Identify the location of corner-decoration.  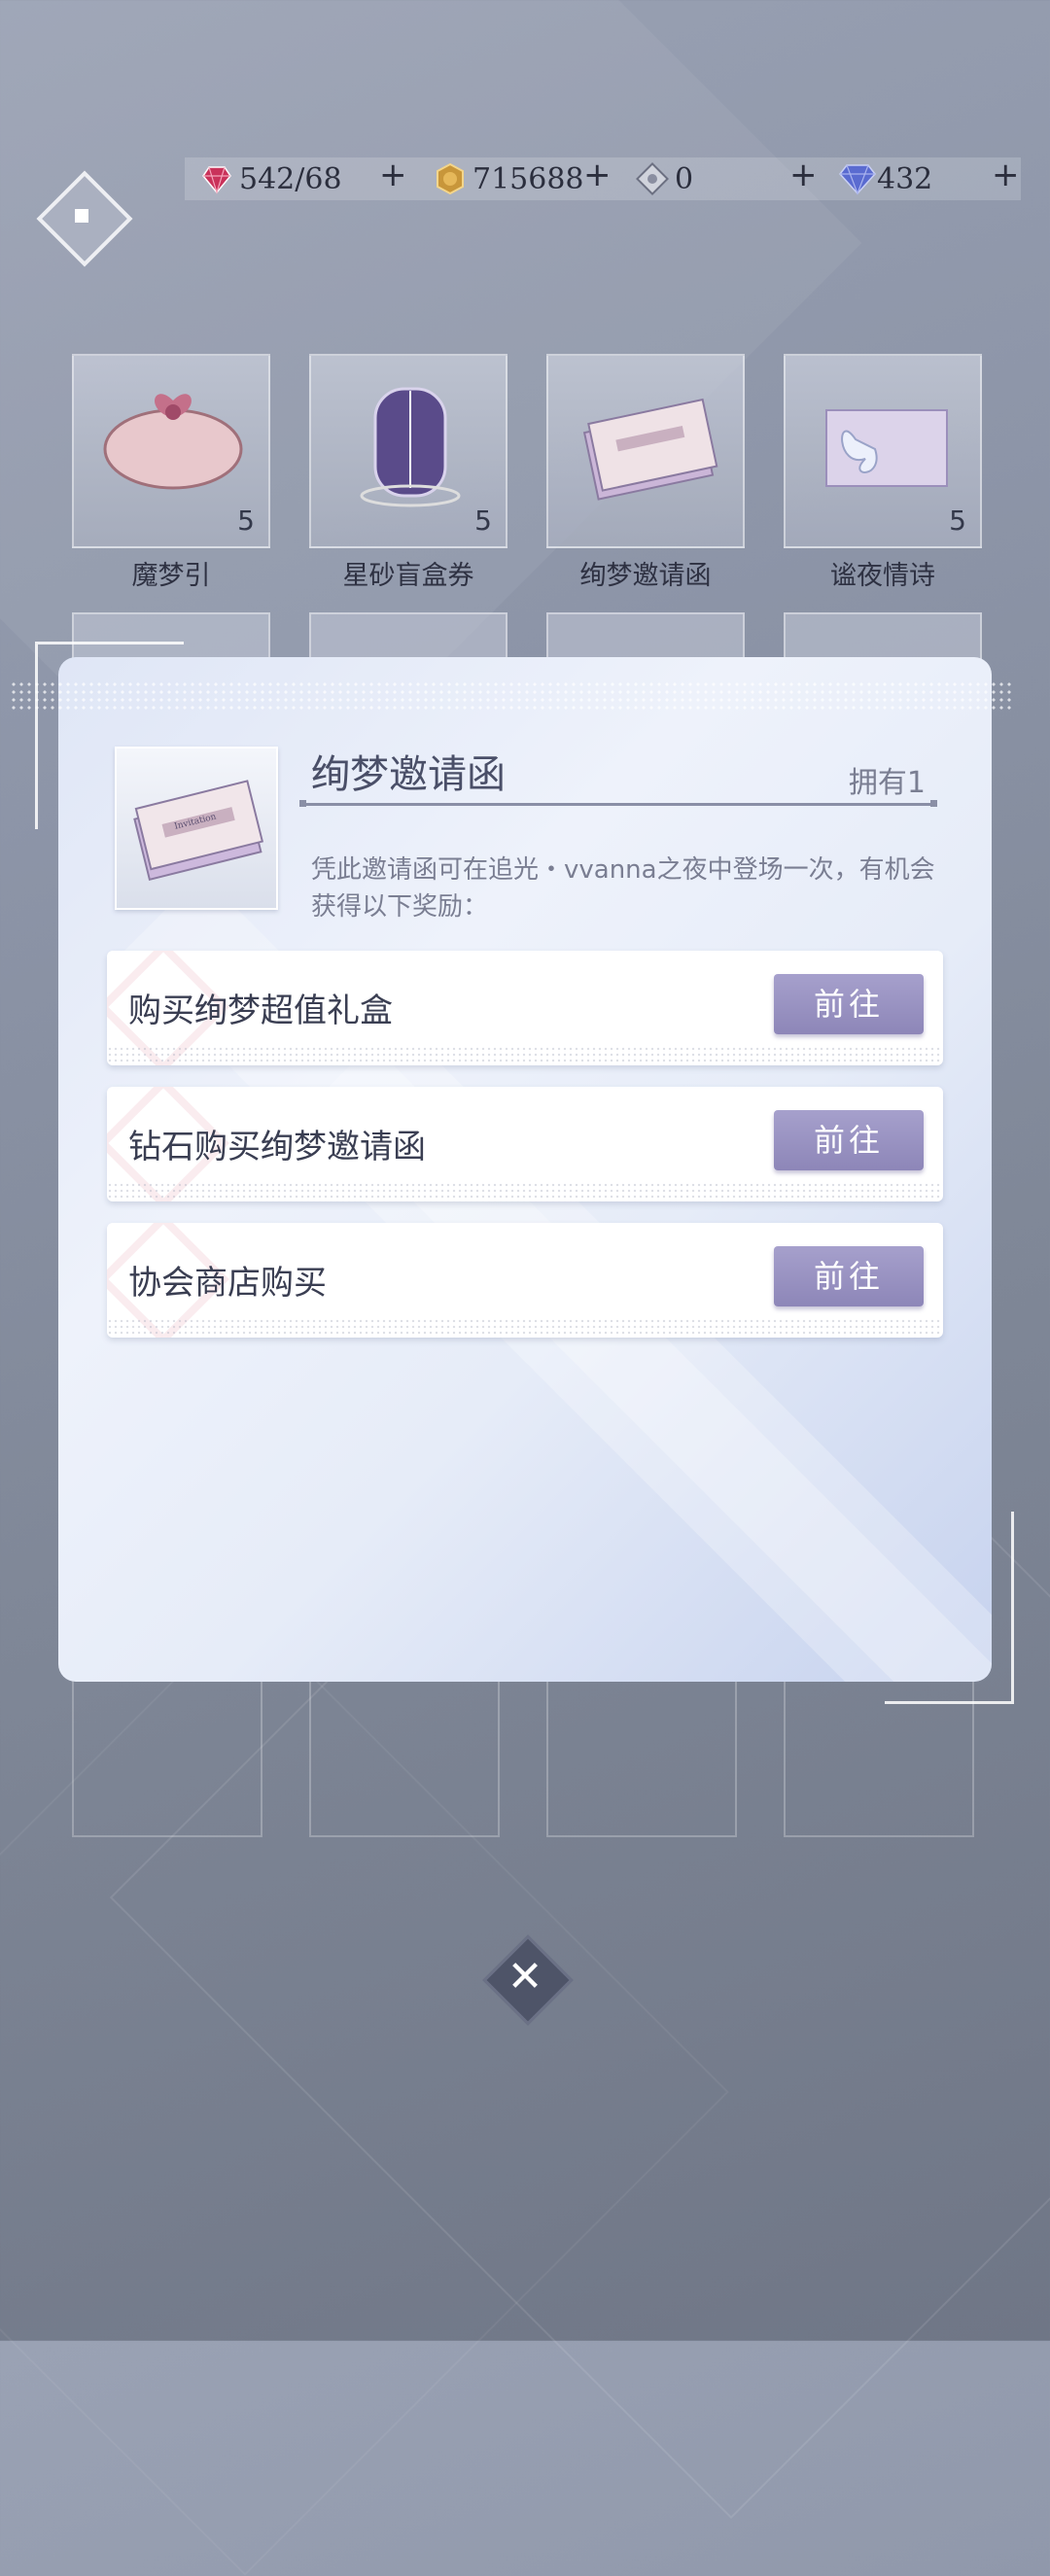
(949, 1608).